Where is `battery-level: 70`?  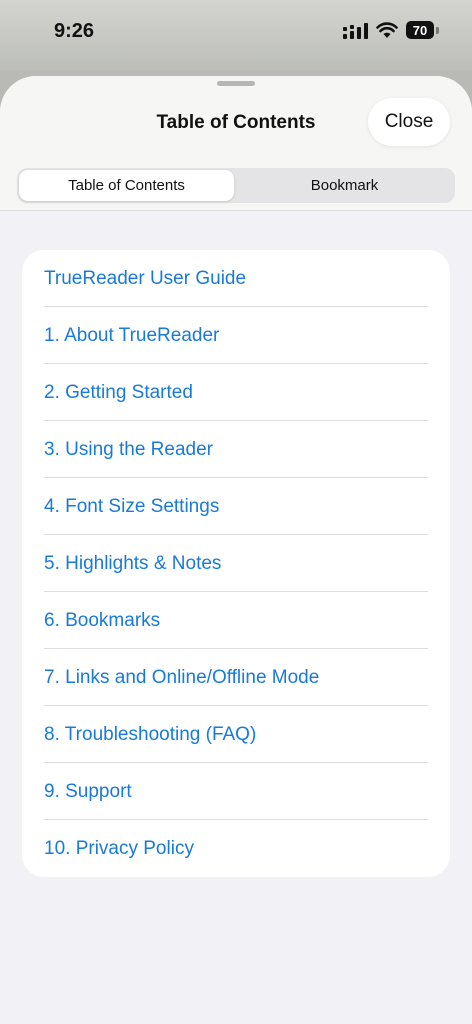 battery-level: 70 is located at coordinates (420, 30).